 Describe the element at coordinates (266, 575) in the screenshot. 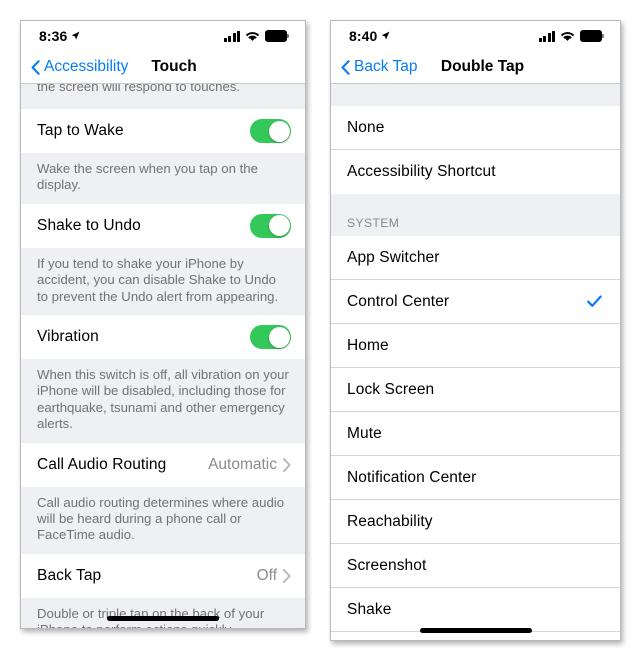

I see `row-value: Off` at that location.